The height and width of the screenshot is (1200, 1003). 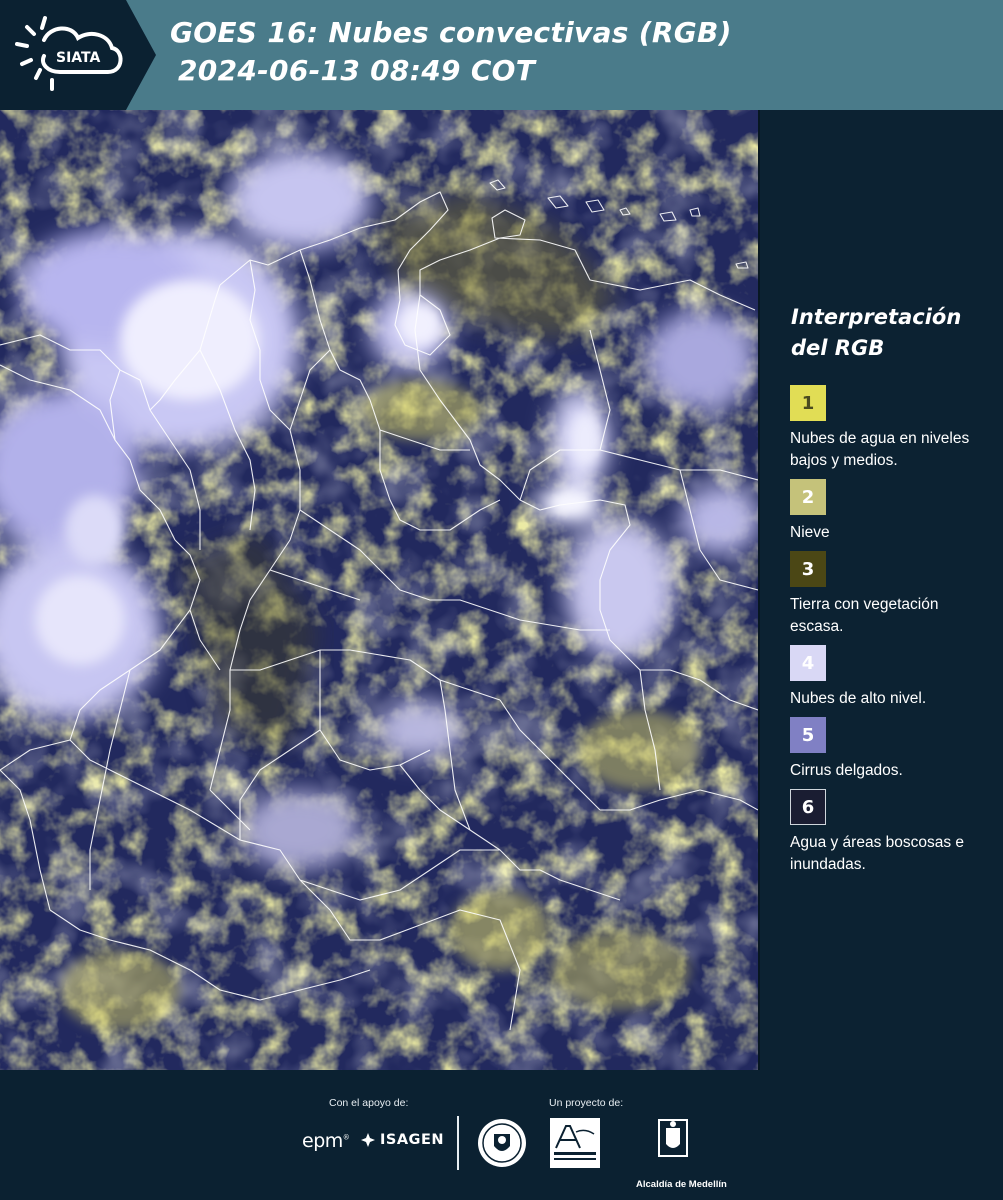 I want to click on medellin-seal-icon, so click(x=502, y=1143).